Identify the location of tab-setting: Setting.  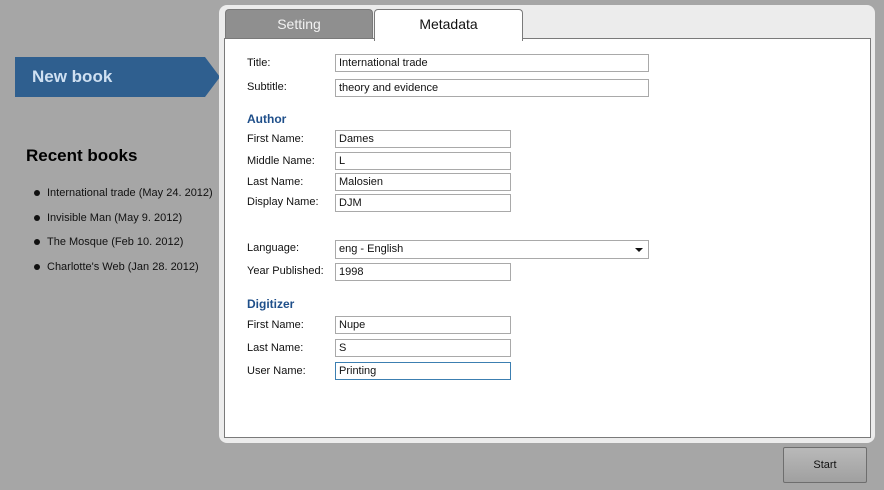
(299, 24).